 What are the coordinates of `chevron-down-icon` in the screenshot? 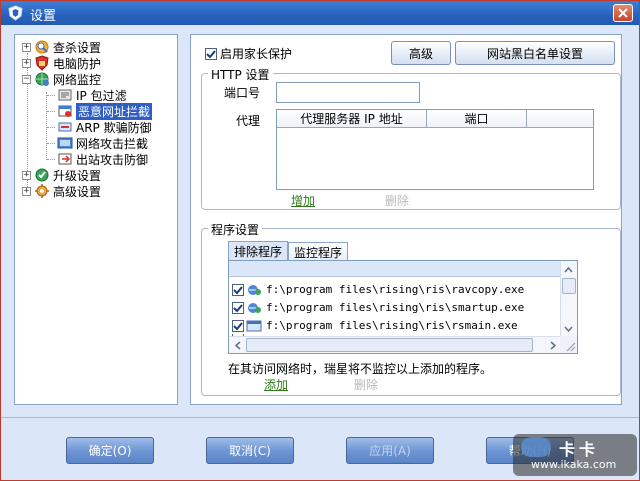 It's located at (568, 329).